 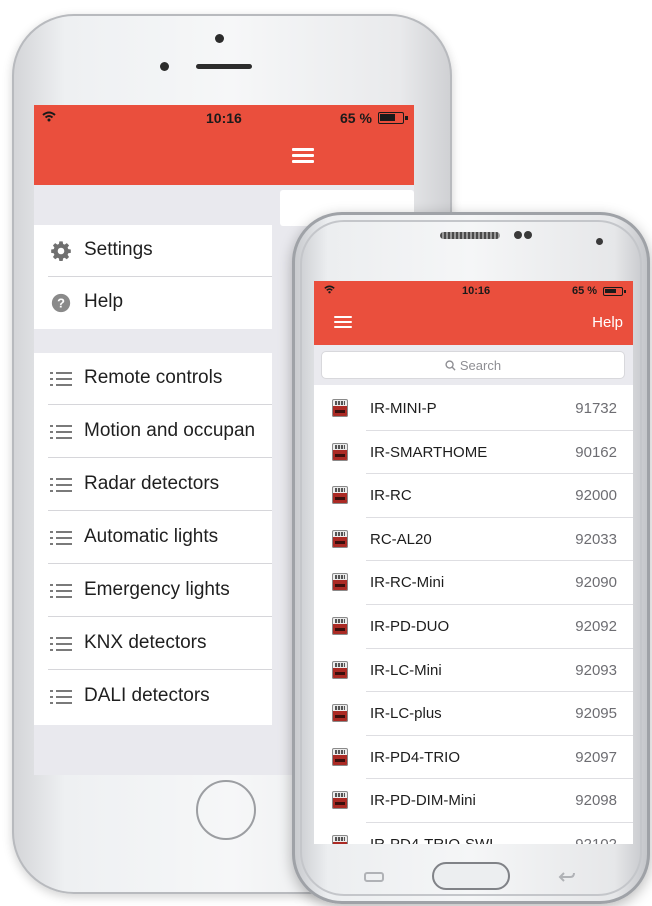 I want to click on category-label: Automatic lights, so click(x=151, y=536).